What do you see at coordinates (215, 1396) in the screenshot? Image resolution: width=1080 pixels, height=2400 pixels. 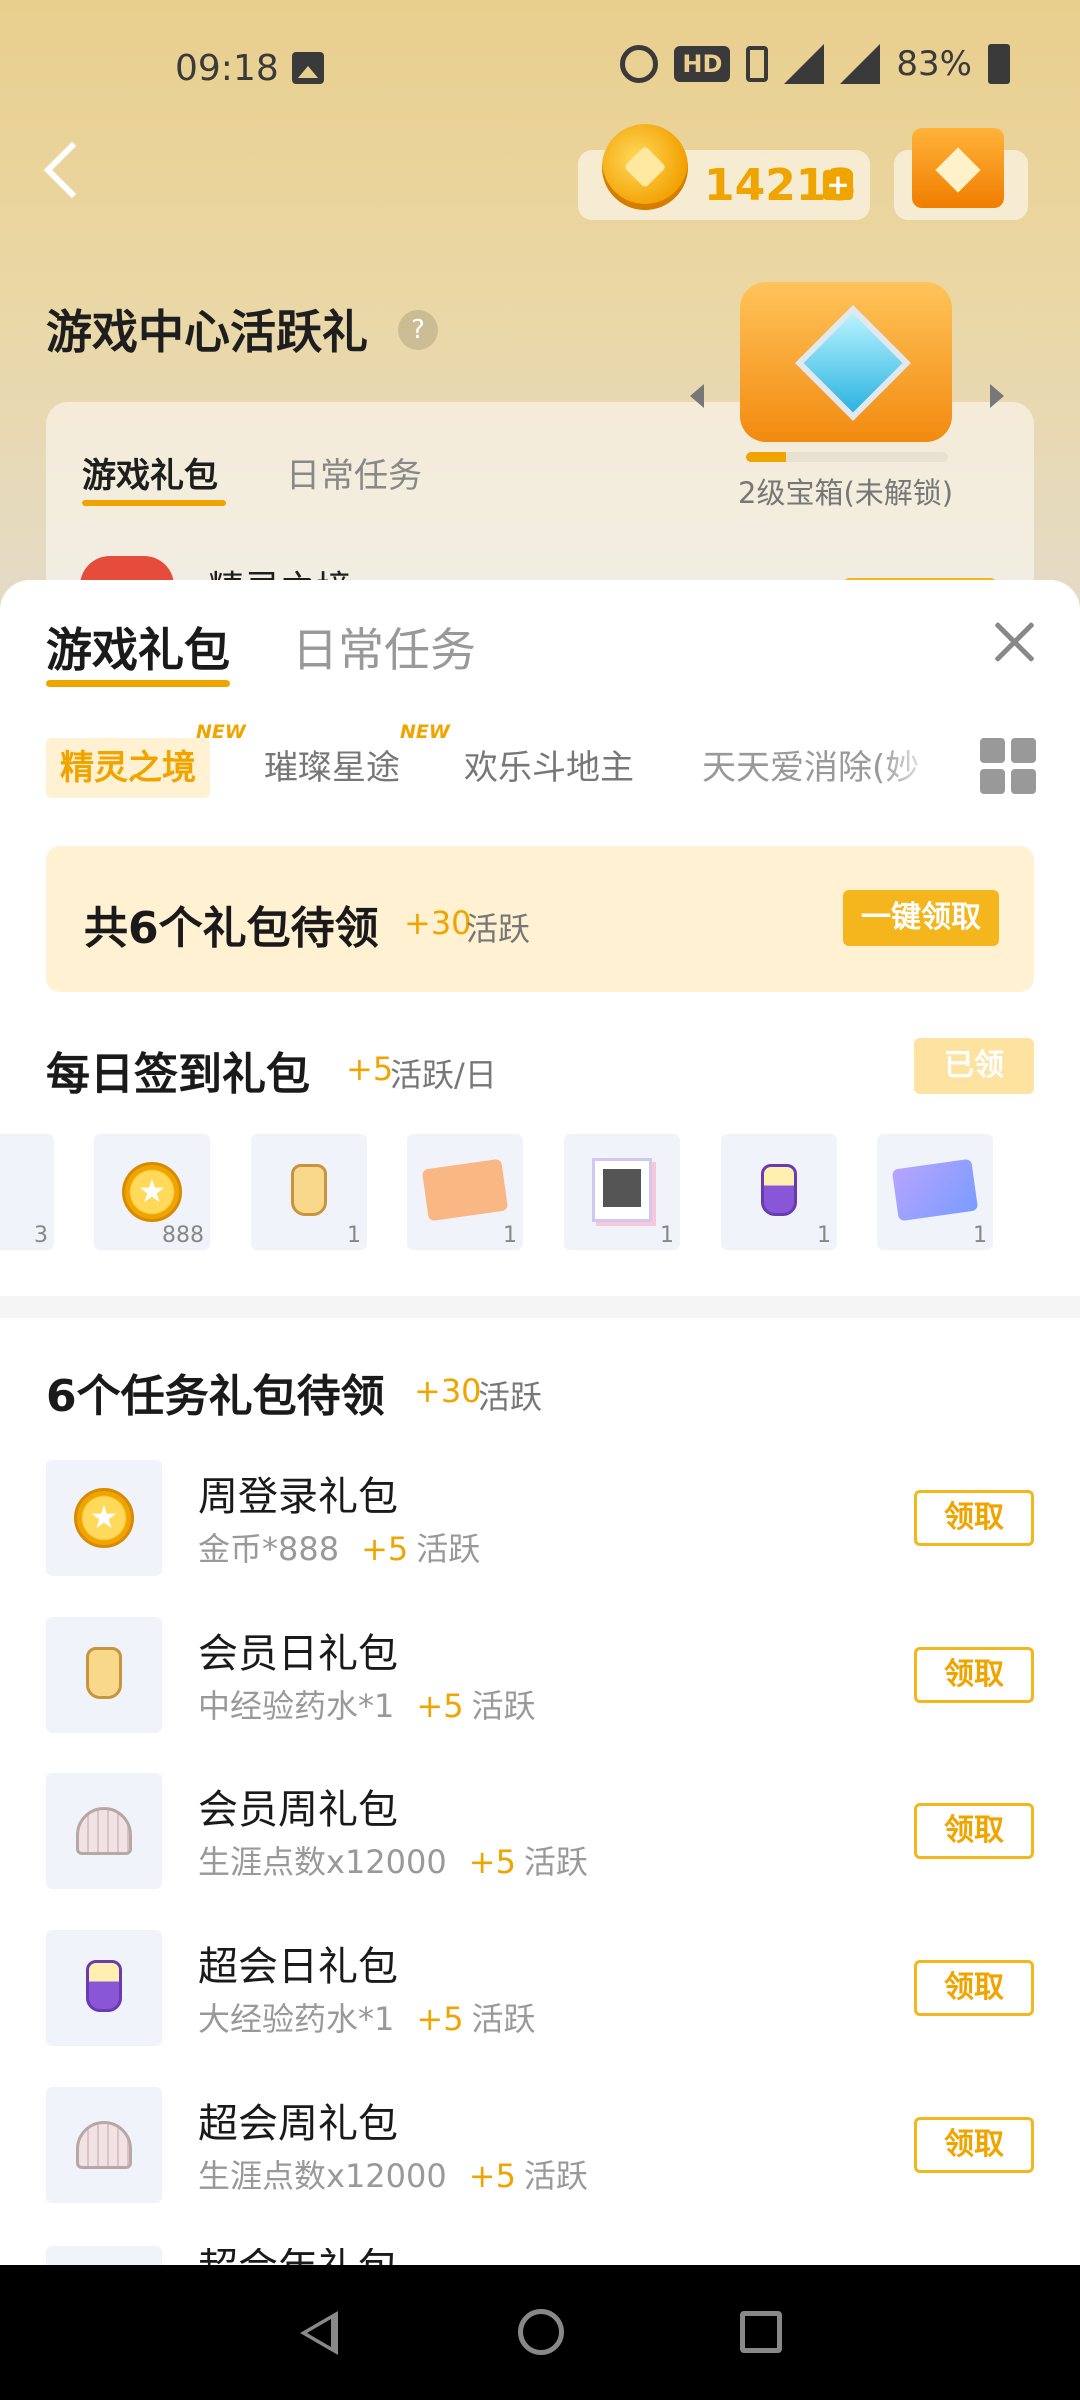 I see `task-section-title: 6个任务礼包待领` at bounding box center [215, 1396].